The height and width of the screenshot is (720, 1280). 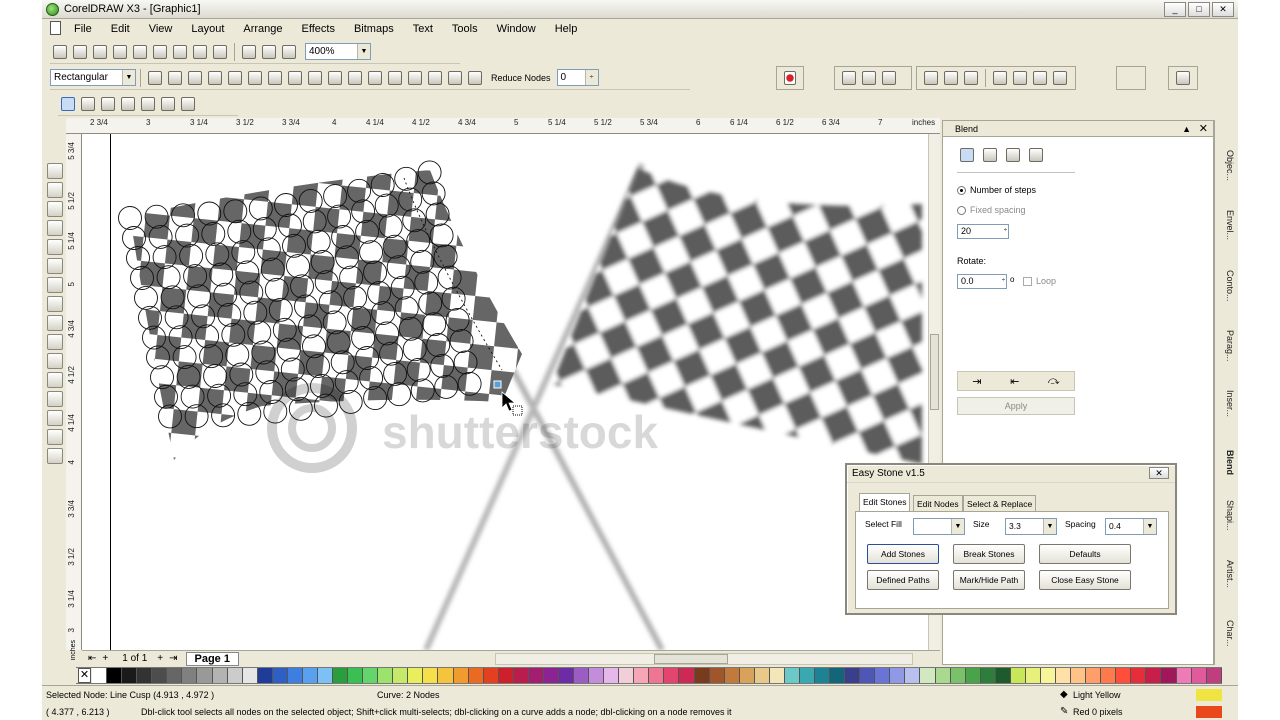 What do you see at coordinates (84, 675) in the screenshot?
I see `no-fill-swatch: ✕` at bounding box center [84, 675].